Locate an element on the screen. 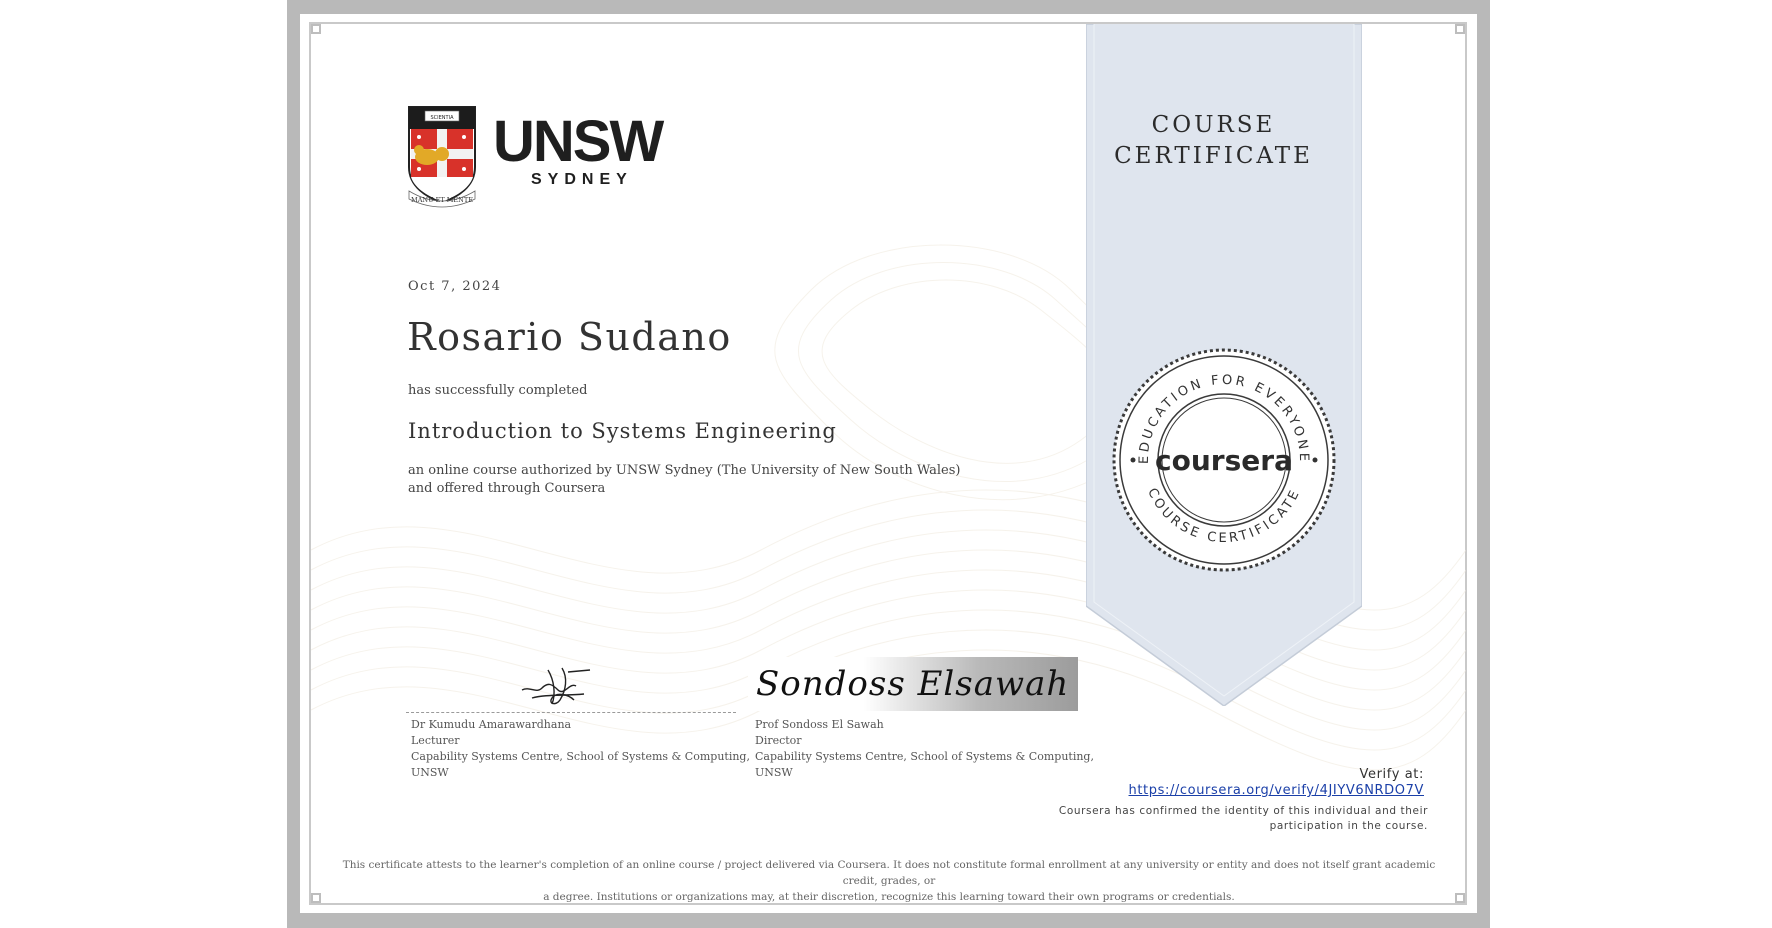  signatory-1-org-line2: UNSW is located at coordinates (430, 772).